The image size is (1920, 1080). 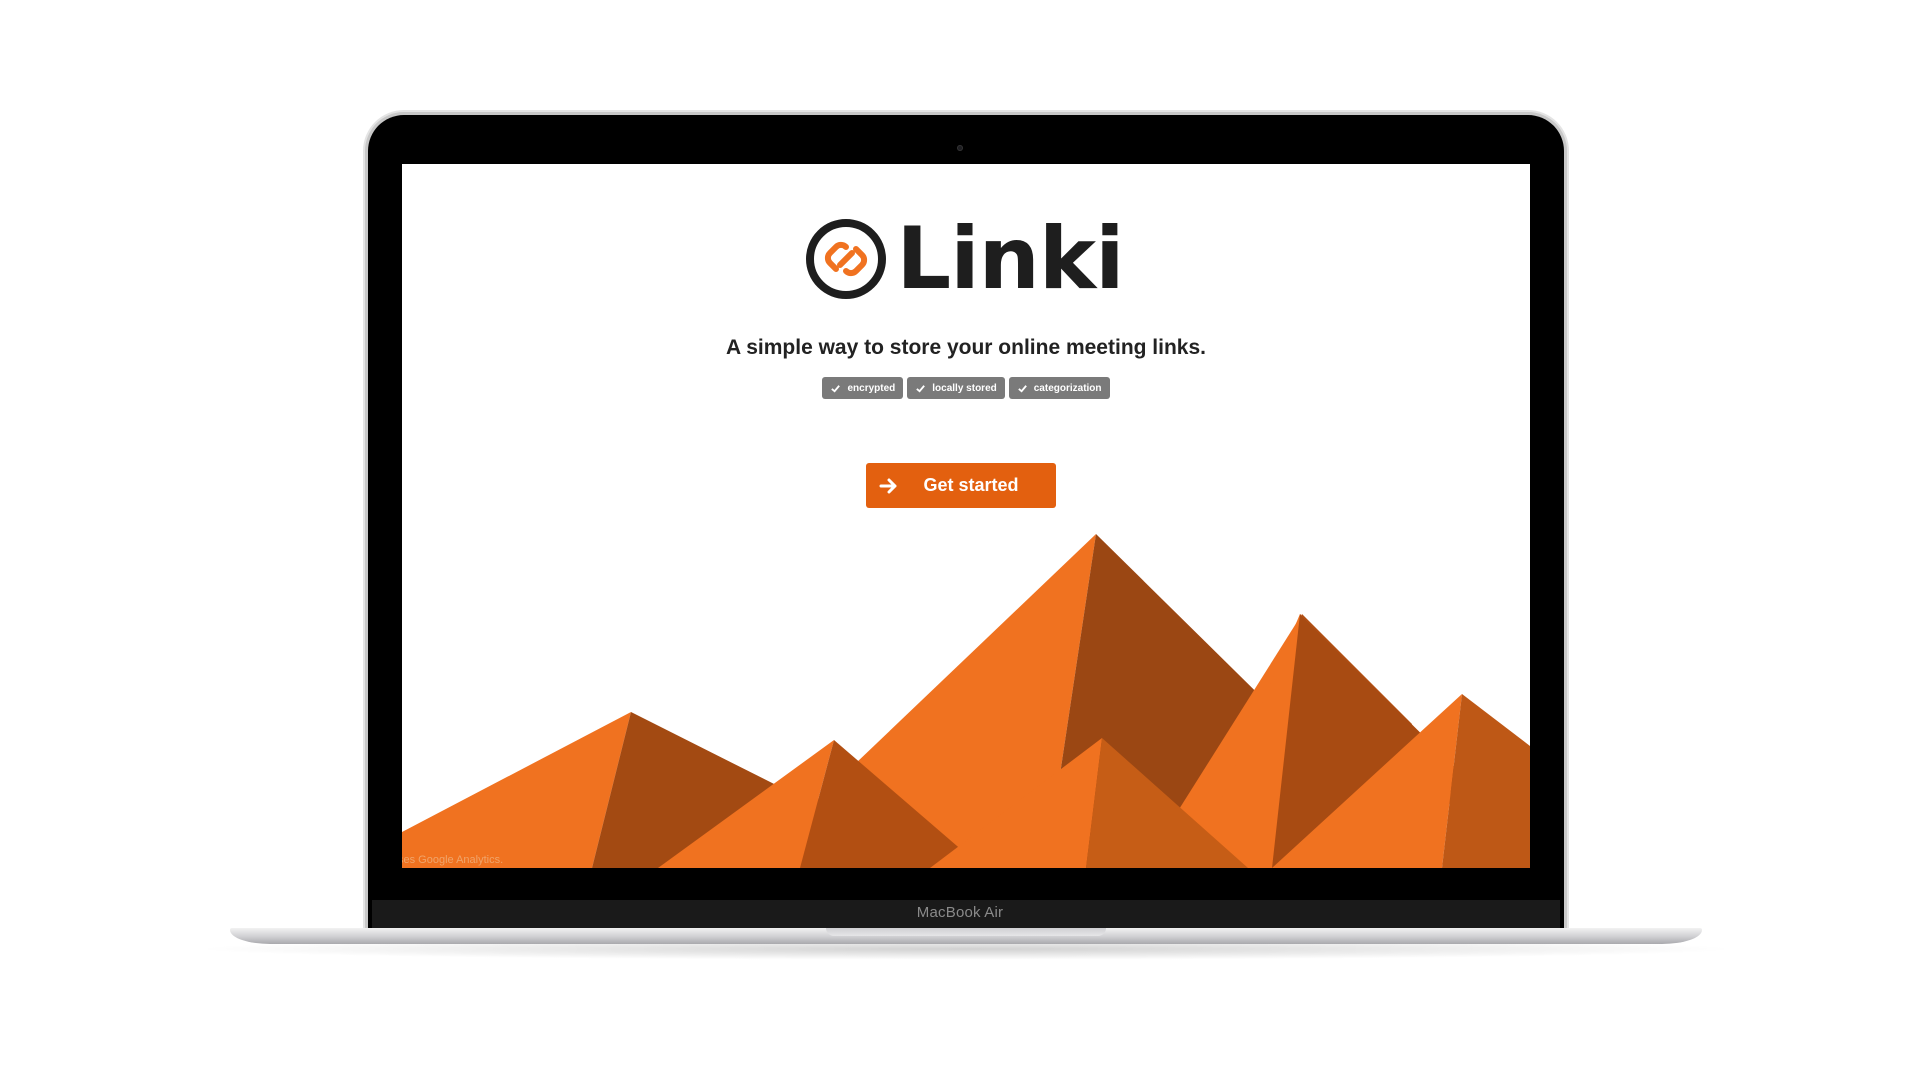 I want to click on badge-categorization: categorization, so click(x=1059, y=388).